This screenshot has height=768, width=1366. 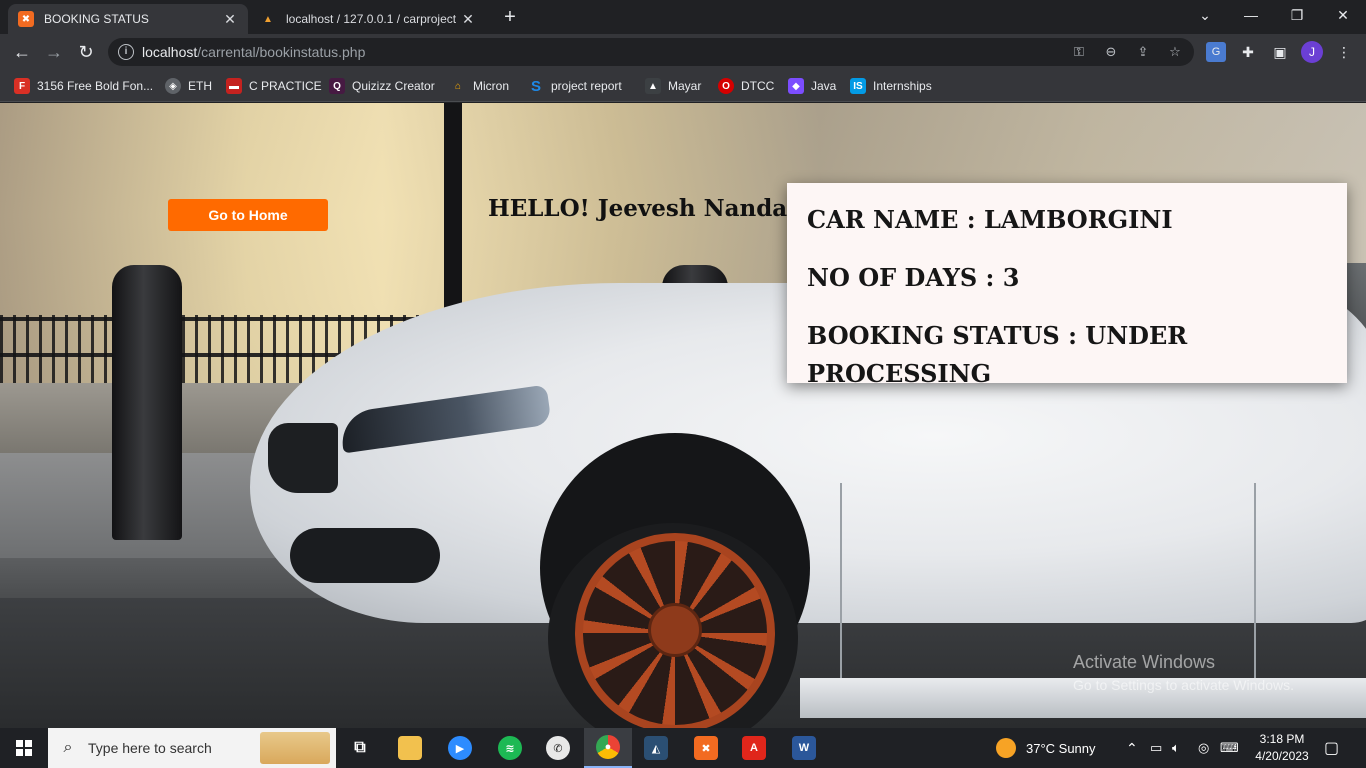 I want to click on xampp-button: ✖, so click(x=706, y=748).